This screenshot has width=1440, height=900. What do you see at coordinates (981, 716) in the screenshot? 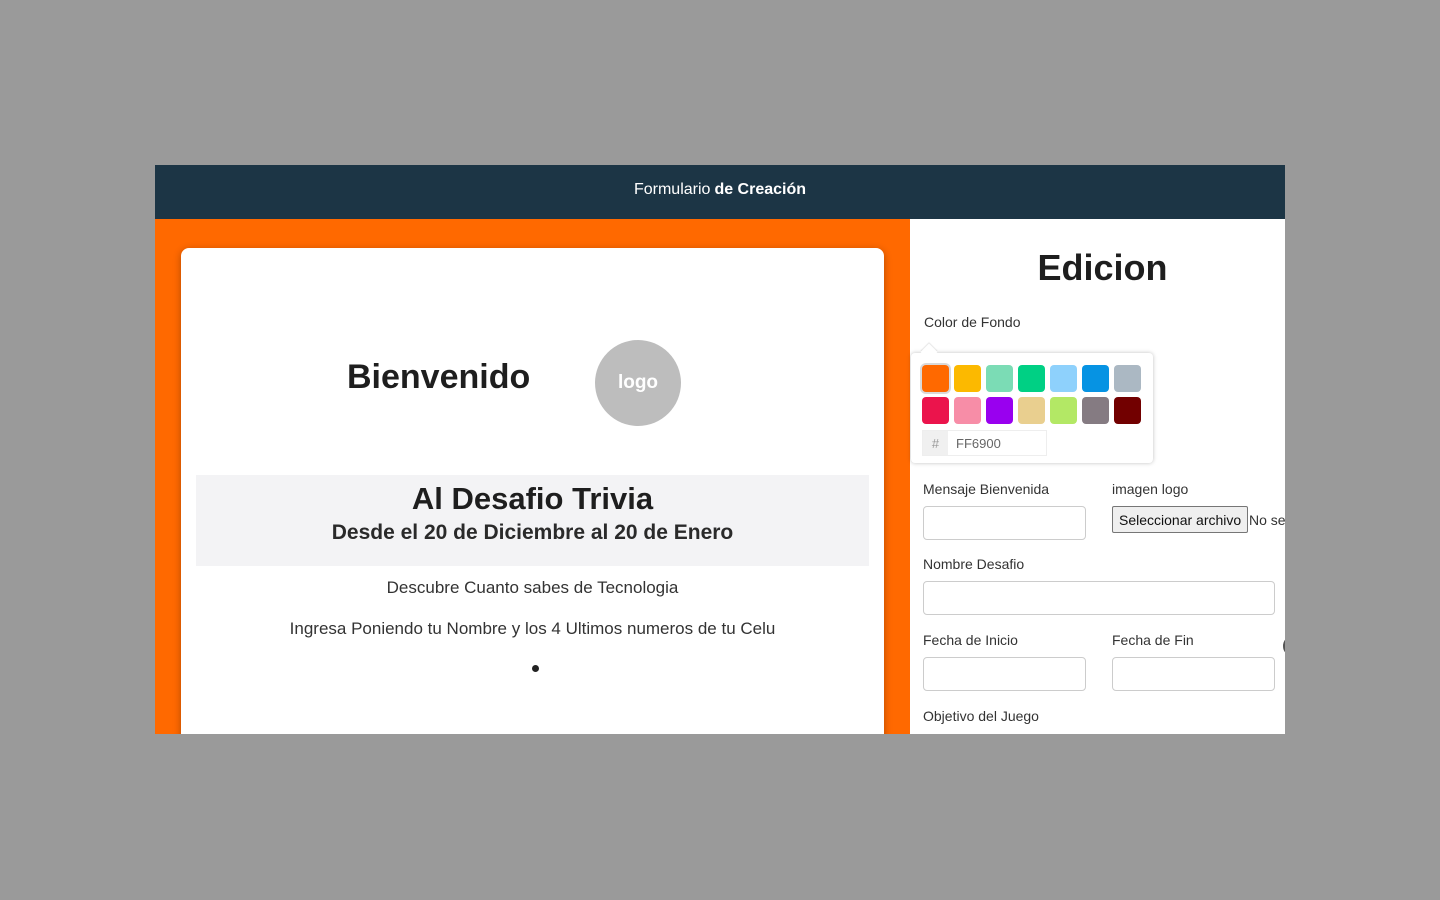
I see `objective-label: Objetivo del Juego` at bounding box center [981, 716].